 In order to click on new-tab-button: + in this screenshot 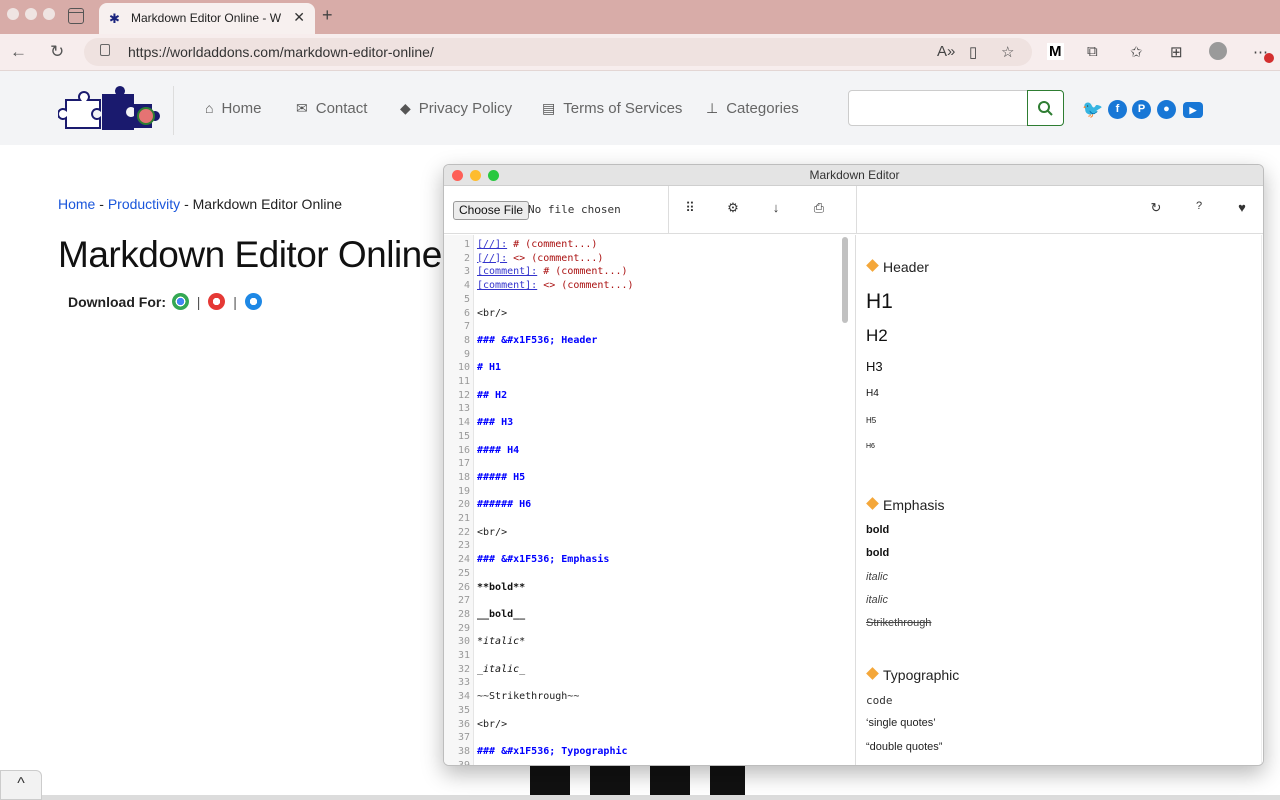, I will do `click(327, 15)`.